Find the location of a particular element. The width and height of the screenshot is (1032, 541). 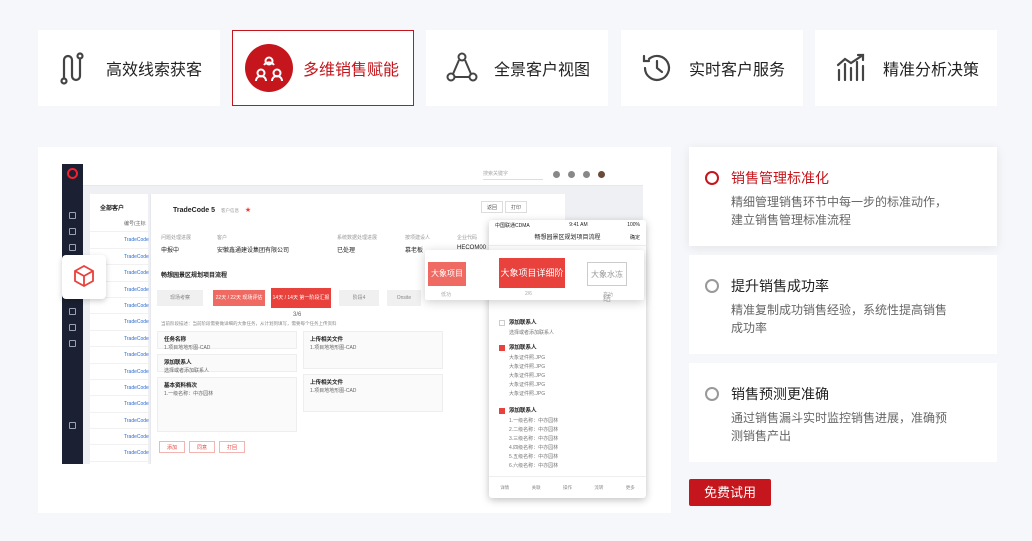

meta-field: 客户 安徽鑫通建设集团有限公司 is located at coordinates (253, 244).